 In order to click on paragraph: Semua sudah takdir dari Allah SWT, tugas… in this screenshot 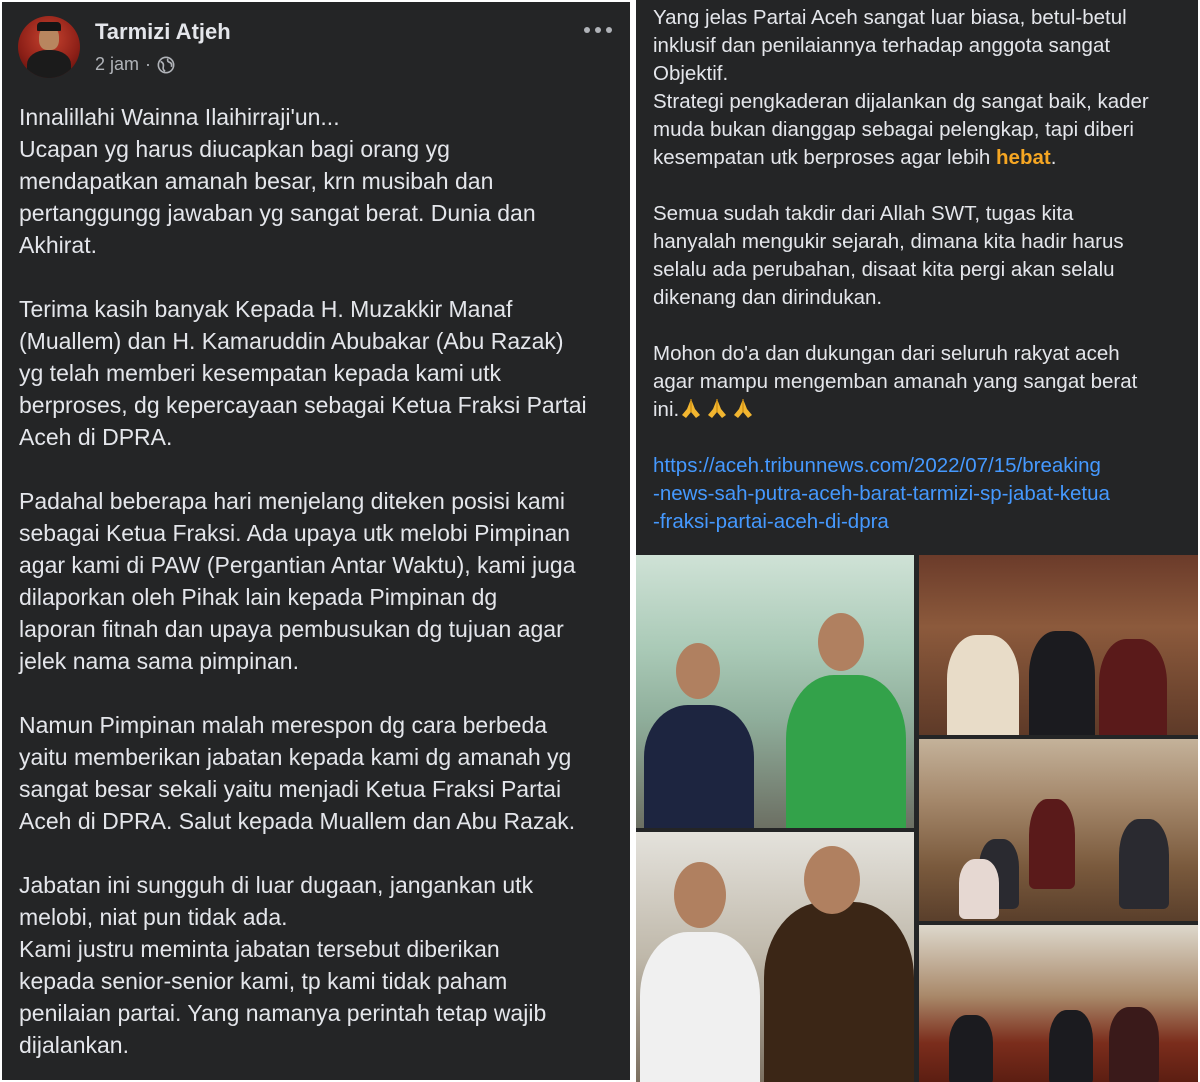, I will do `click(888, 255)`.